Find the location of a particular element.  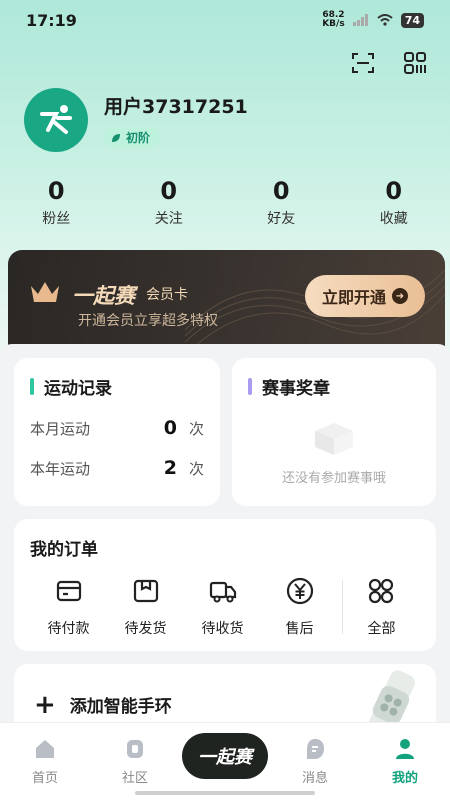

username: 用户37317251 is located at coordinates (176, 107).